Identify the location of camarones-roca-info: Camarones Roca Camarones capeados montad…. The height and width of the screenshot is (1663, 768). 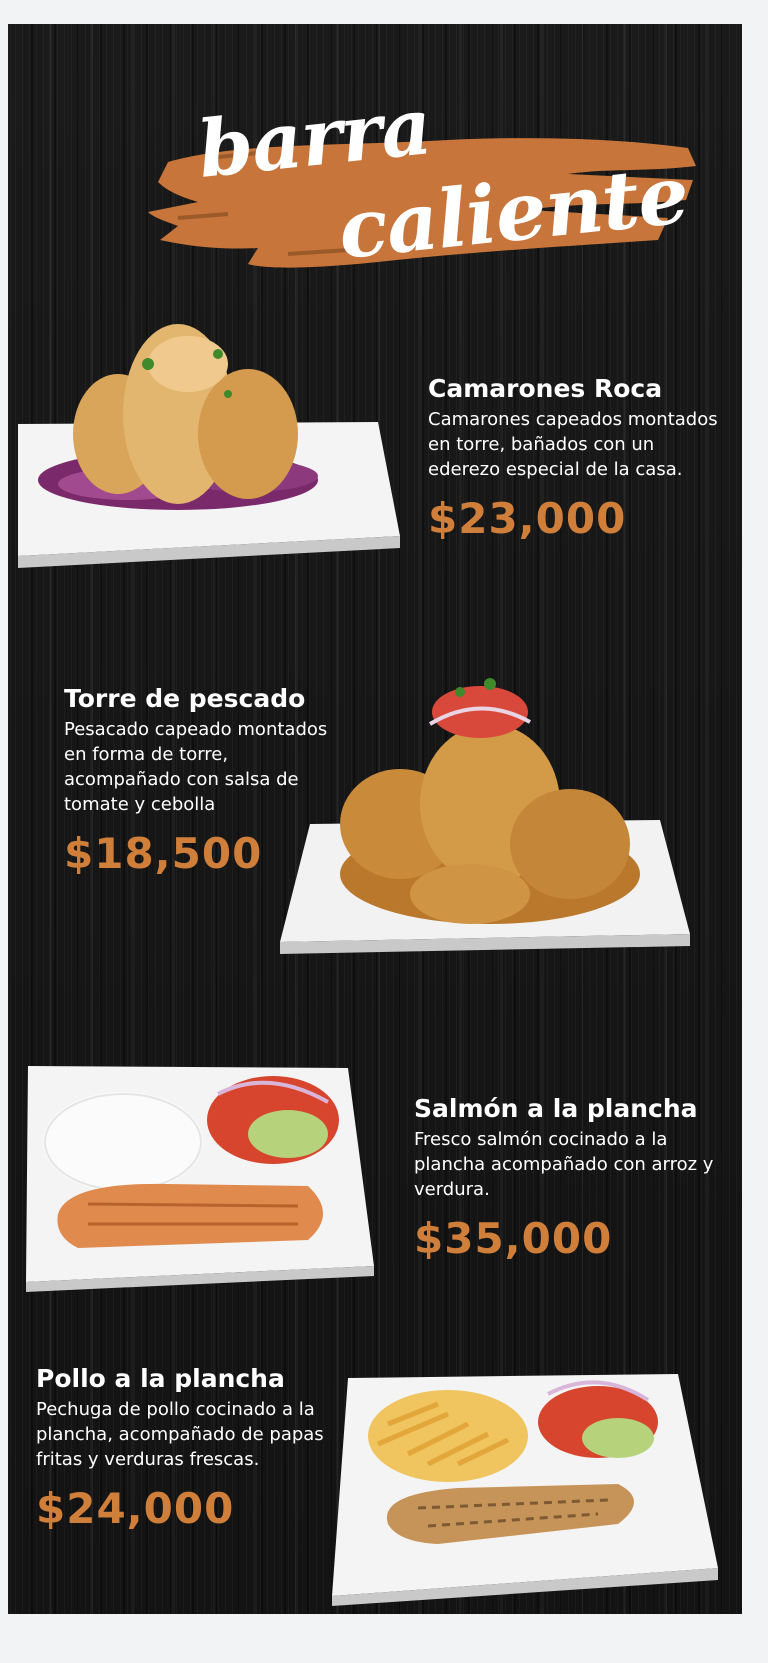
(578, 458).